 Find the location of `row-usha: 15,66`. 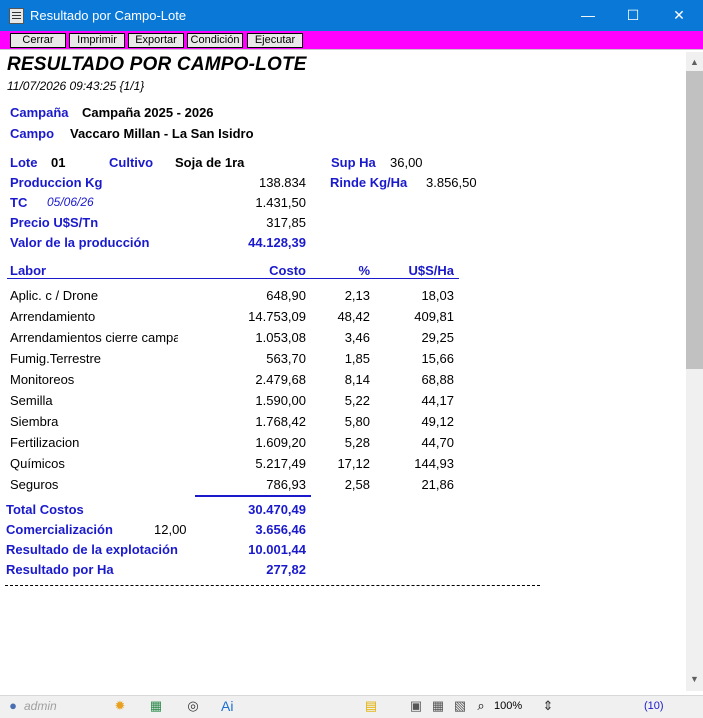

row-usha: 15,66 is located at coordinates (437, 358).